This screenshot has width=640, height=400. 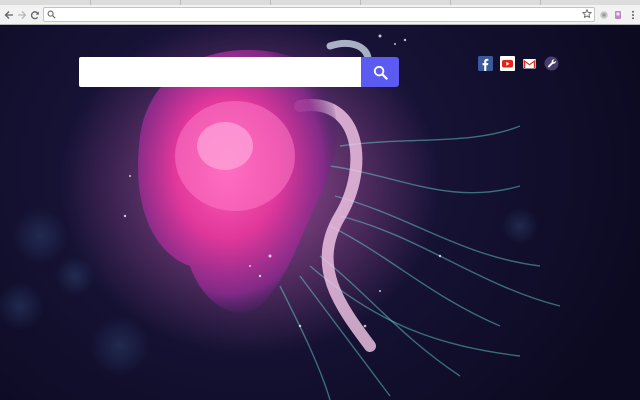 What do you see at coordinates (51, 14) in the screenshot?
I see `address-search-icon` at bounding box center [51, 14].